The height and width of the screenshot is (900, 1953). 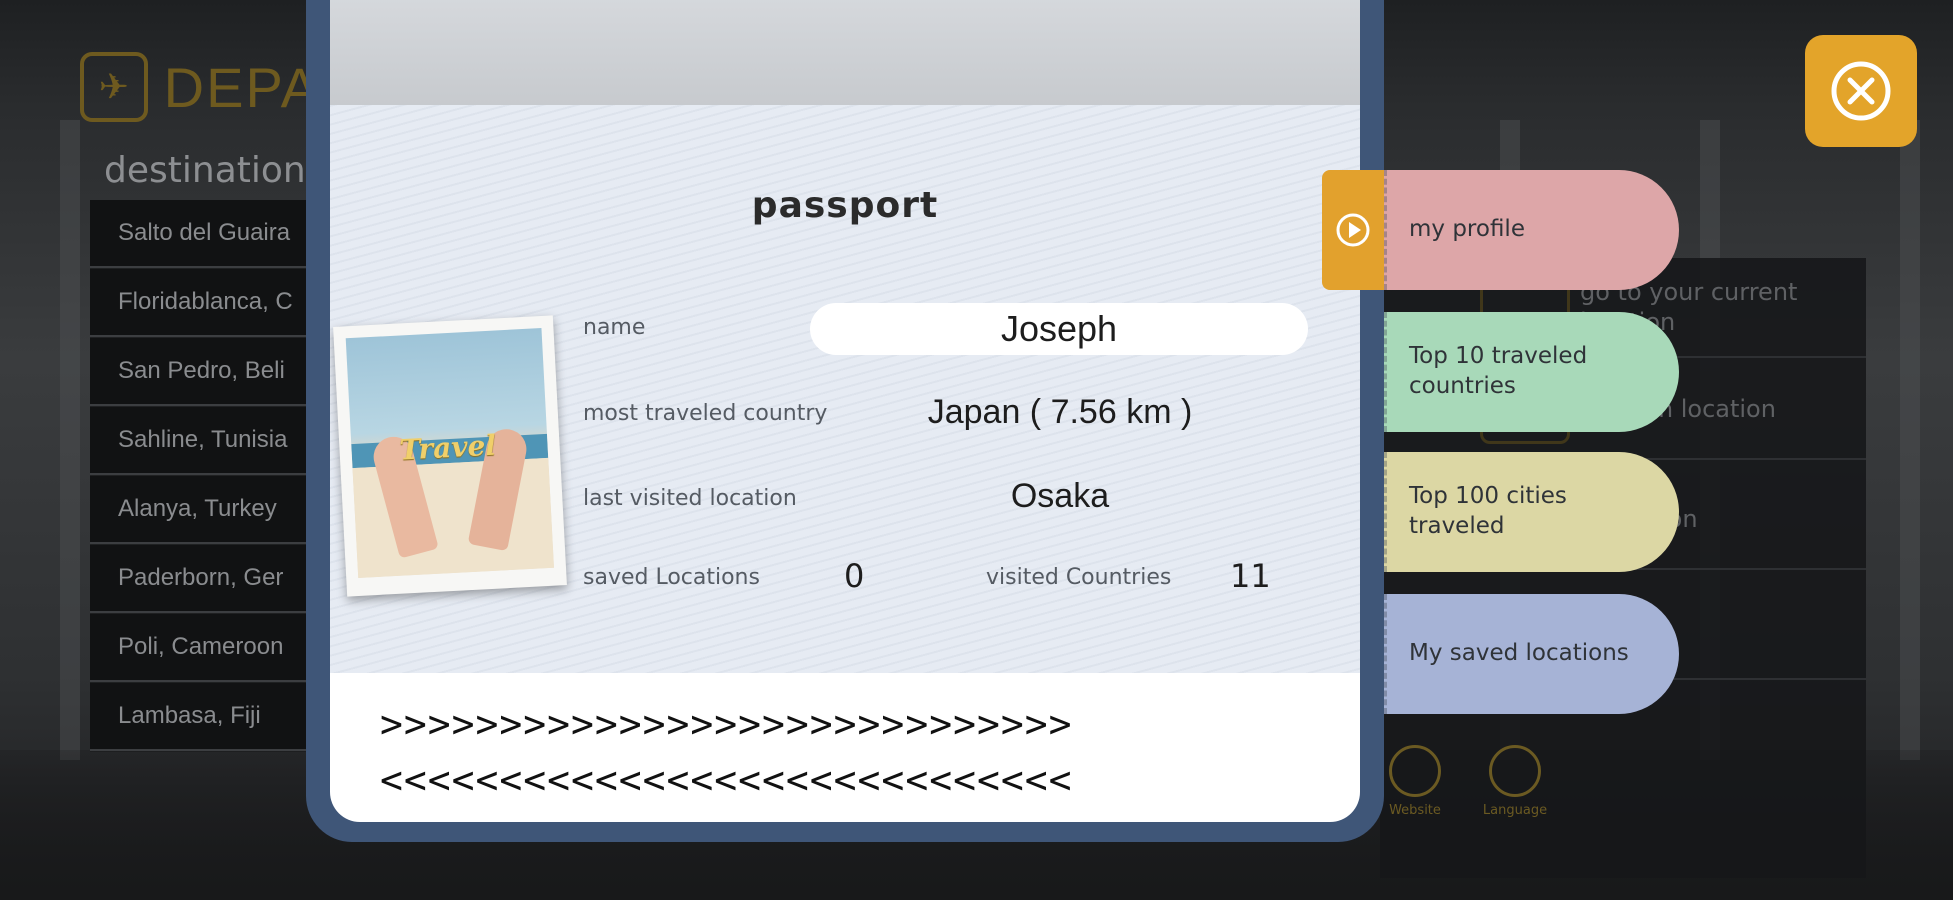 What do you see at coordinates (1060, 496) in the screenshot?
I see `last-visited-value: Osaka` at bounding box center [1060, 496].